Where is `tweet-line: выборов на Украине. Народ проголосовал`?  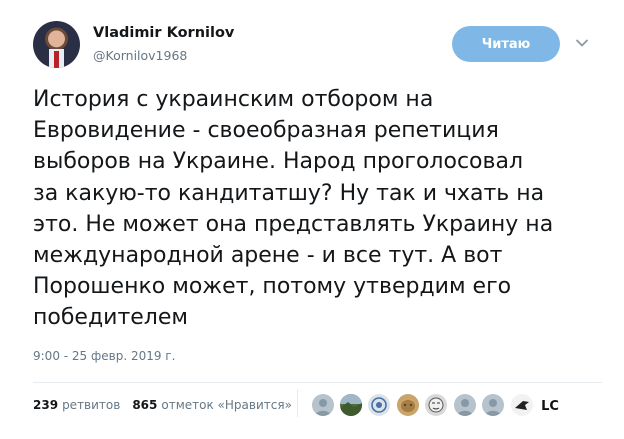 tweet-line: выборов на Украине. Народ проголосовал is located at coordinates (278, 162).